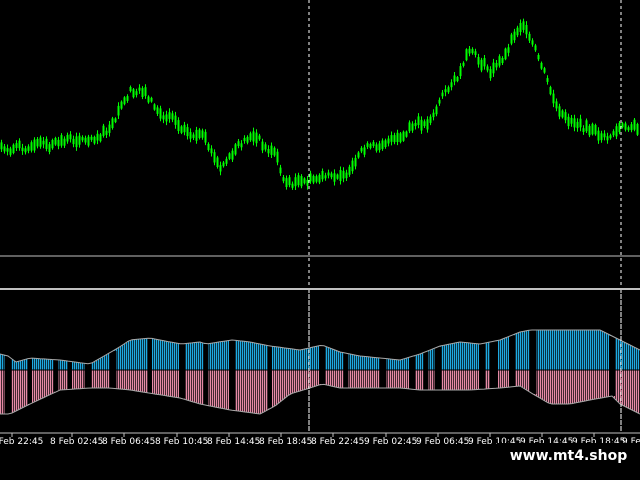  Describe the element at coordinates (337, 442) in the screenshot. I see `time-axis-label: 8 Feb 22:45` at that location.